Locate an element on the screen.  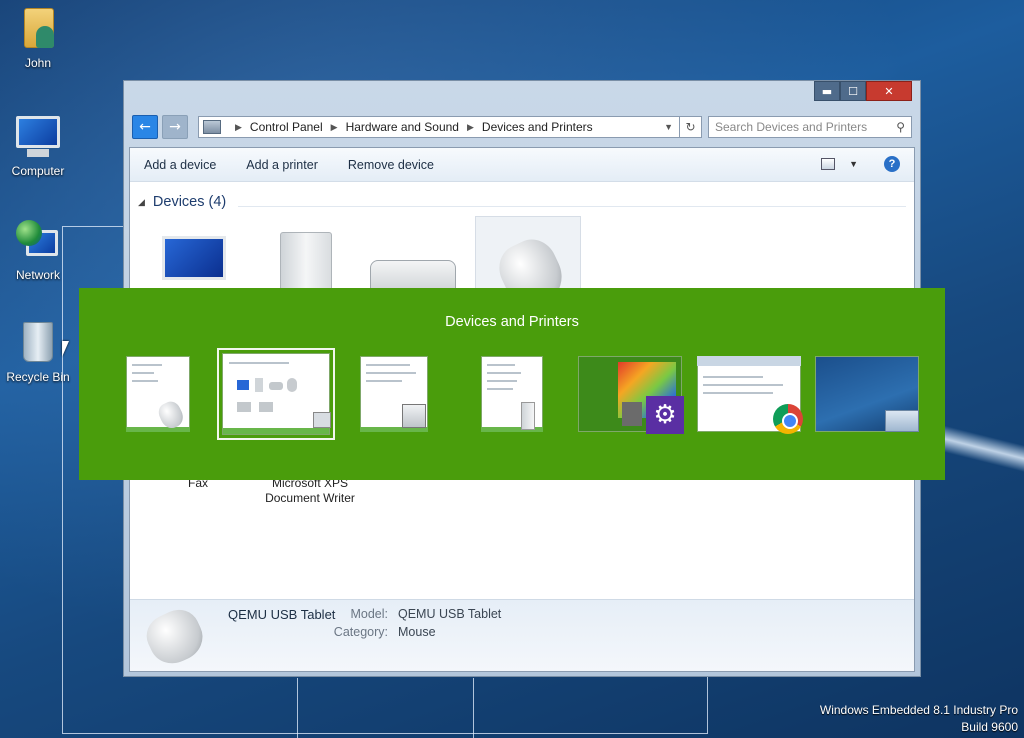
details-model-value: QEMU USB Tablet is located at coordinates (450, 614).